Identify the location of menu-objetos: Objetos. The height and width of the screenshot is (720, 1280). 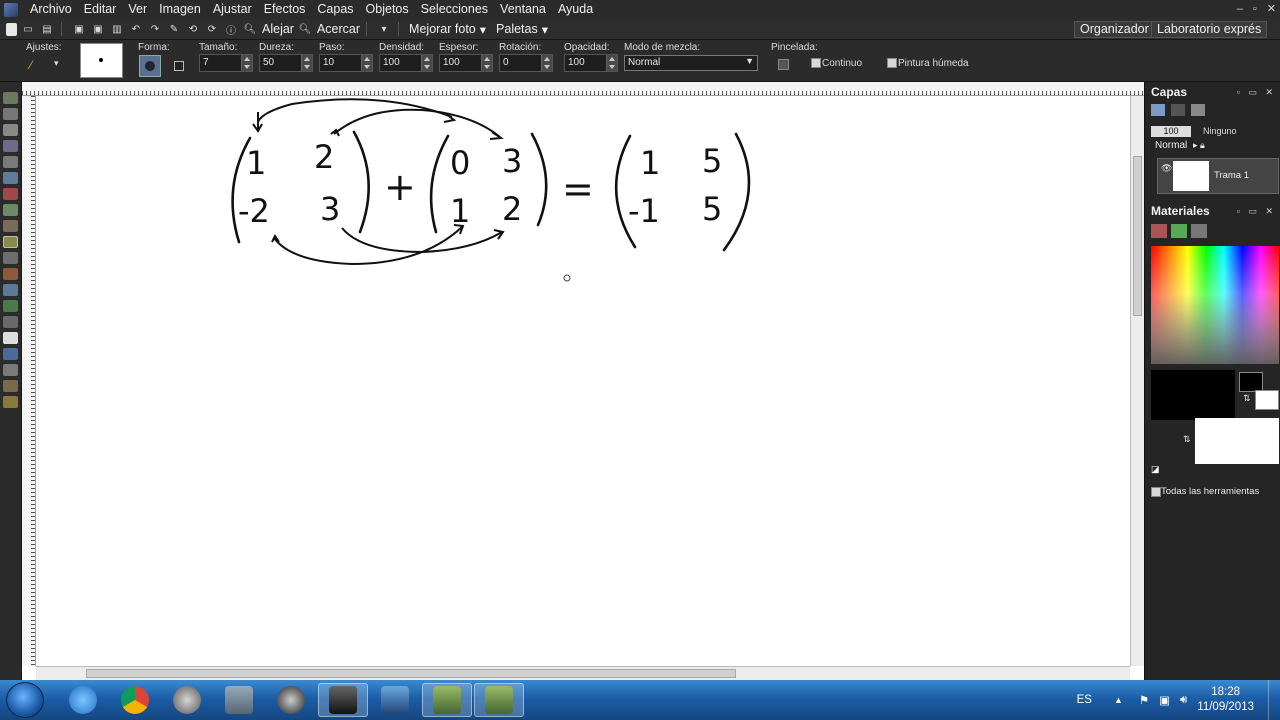
(387, 9).